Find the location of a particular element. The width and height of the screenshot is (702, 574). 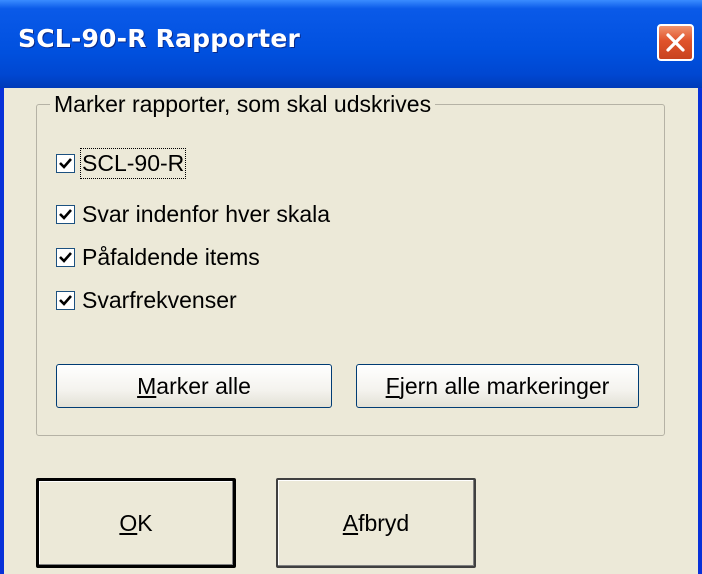

ok-button: OK is located at coordinates (136, 523).